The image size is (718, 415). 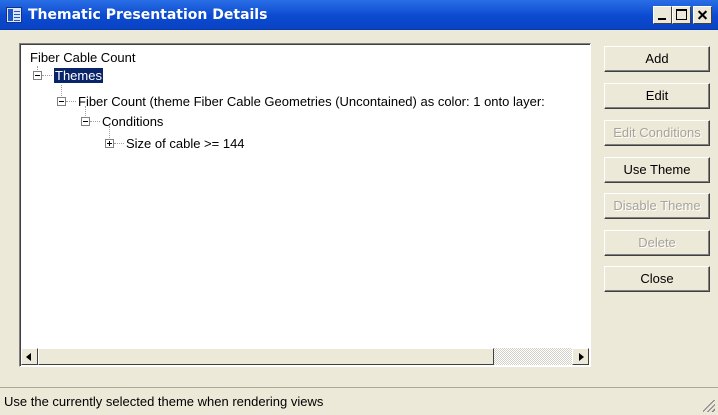 What do you see at coordinates (148, 15) in the screenshot?
I see `window-title: Thematic Presentation Details` at bounding box center [148, 15].